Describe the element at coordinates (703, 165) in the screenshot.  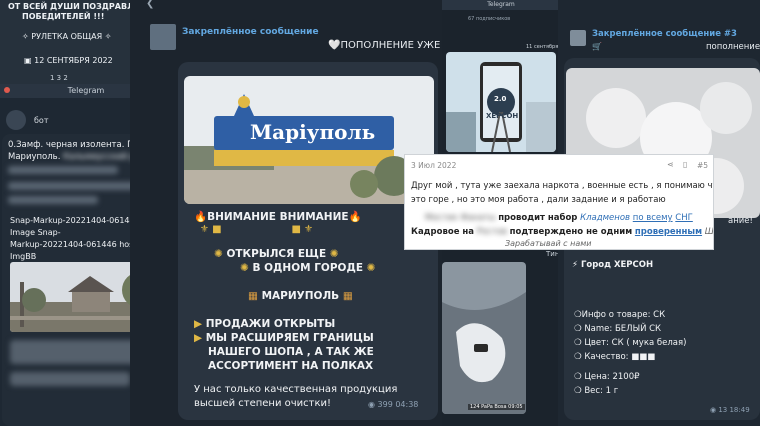
I see `post-number: #5` at that location.